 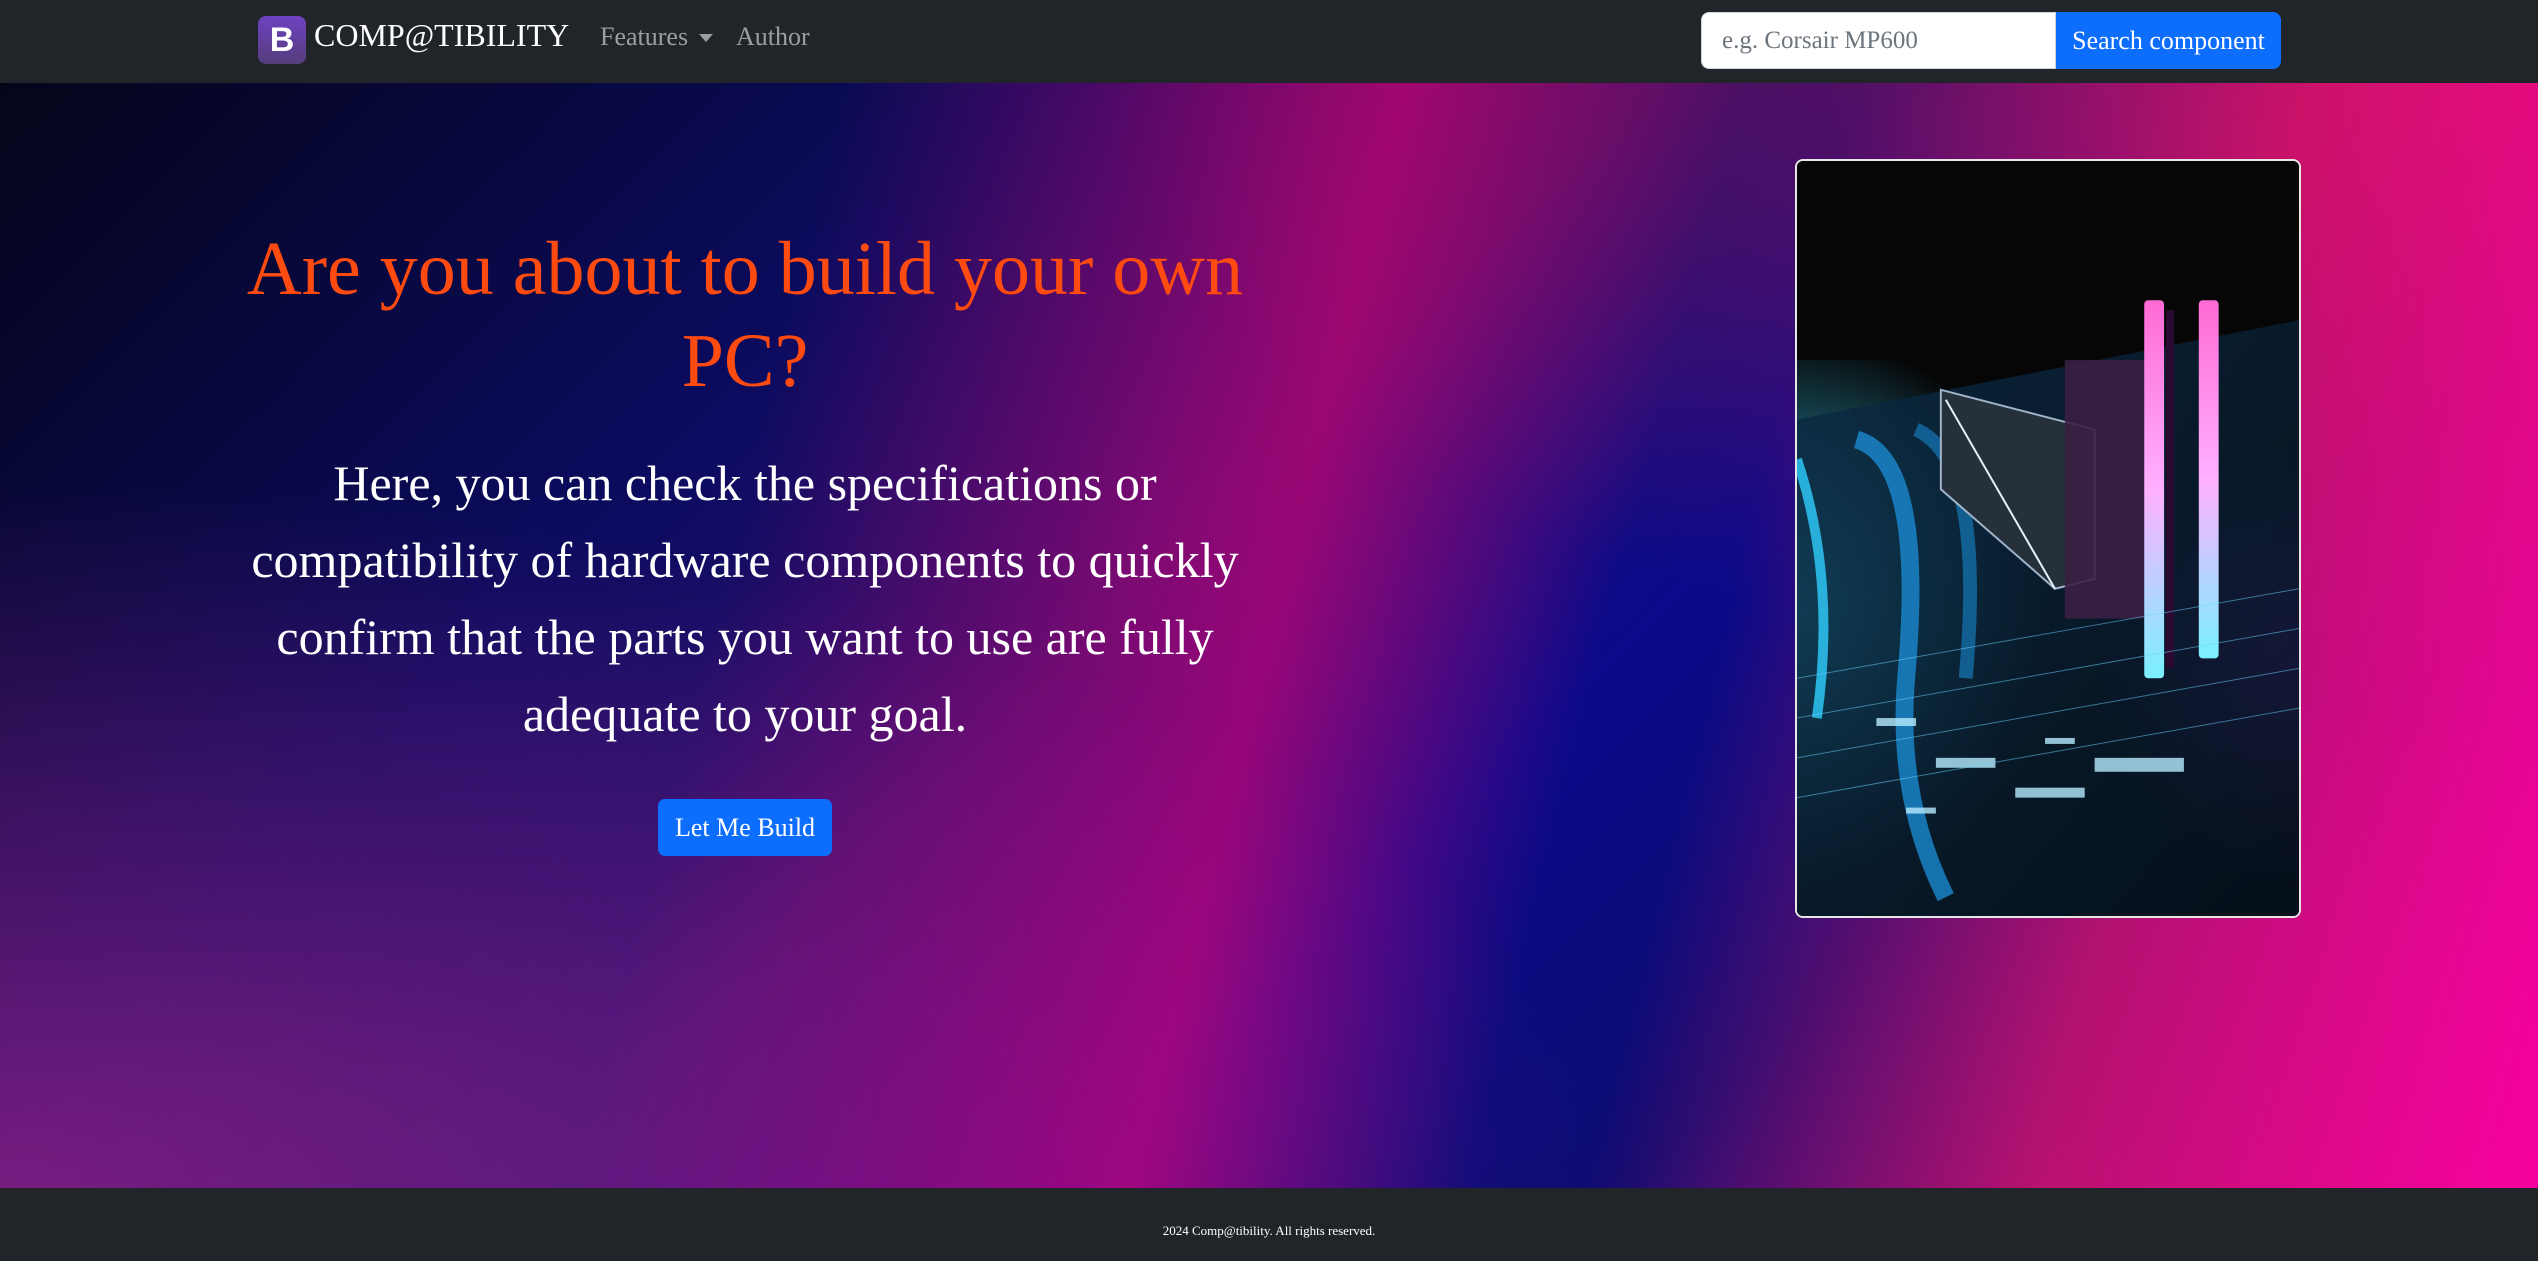 I want to click on nav-author-link: Author, so click(x=773, y=37).